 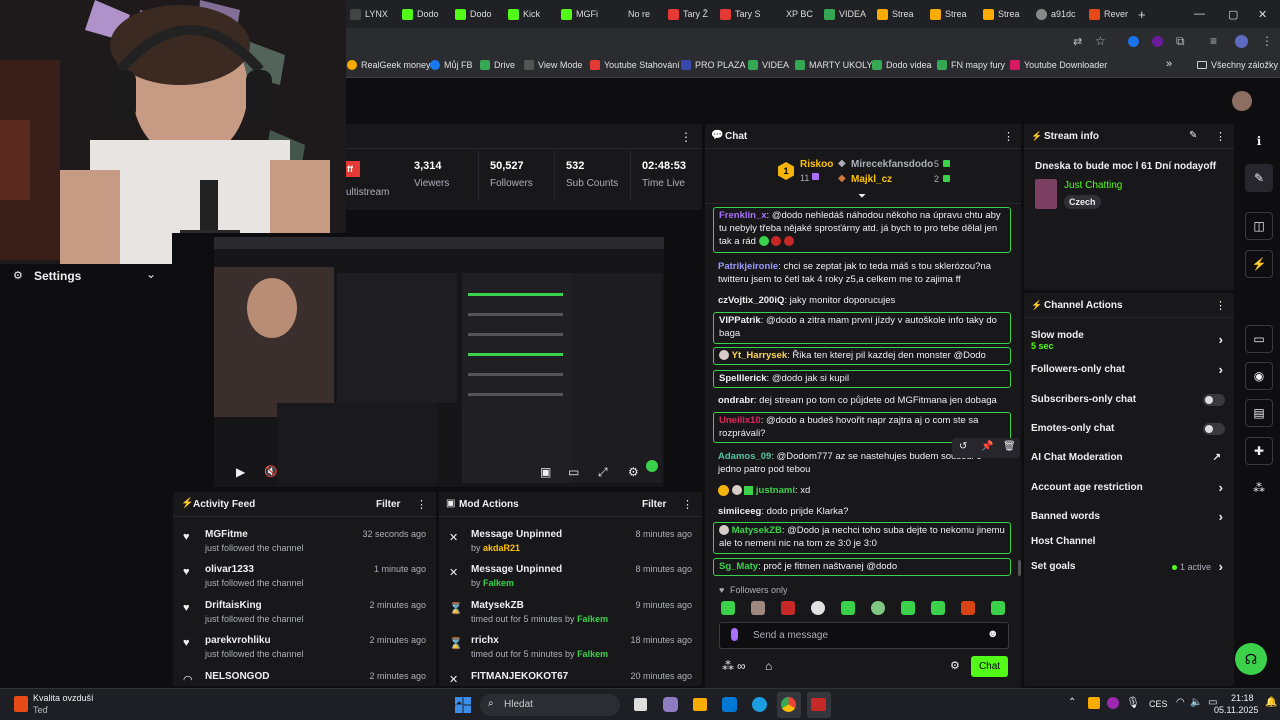 What do you see at coordinates (1169, 64) in the screenshot?
I see `bookmarks-overflow-button: »` at bounding box center [1169, 64].